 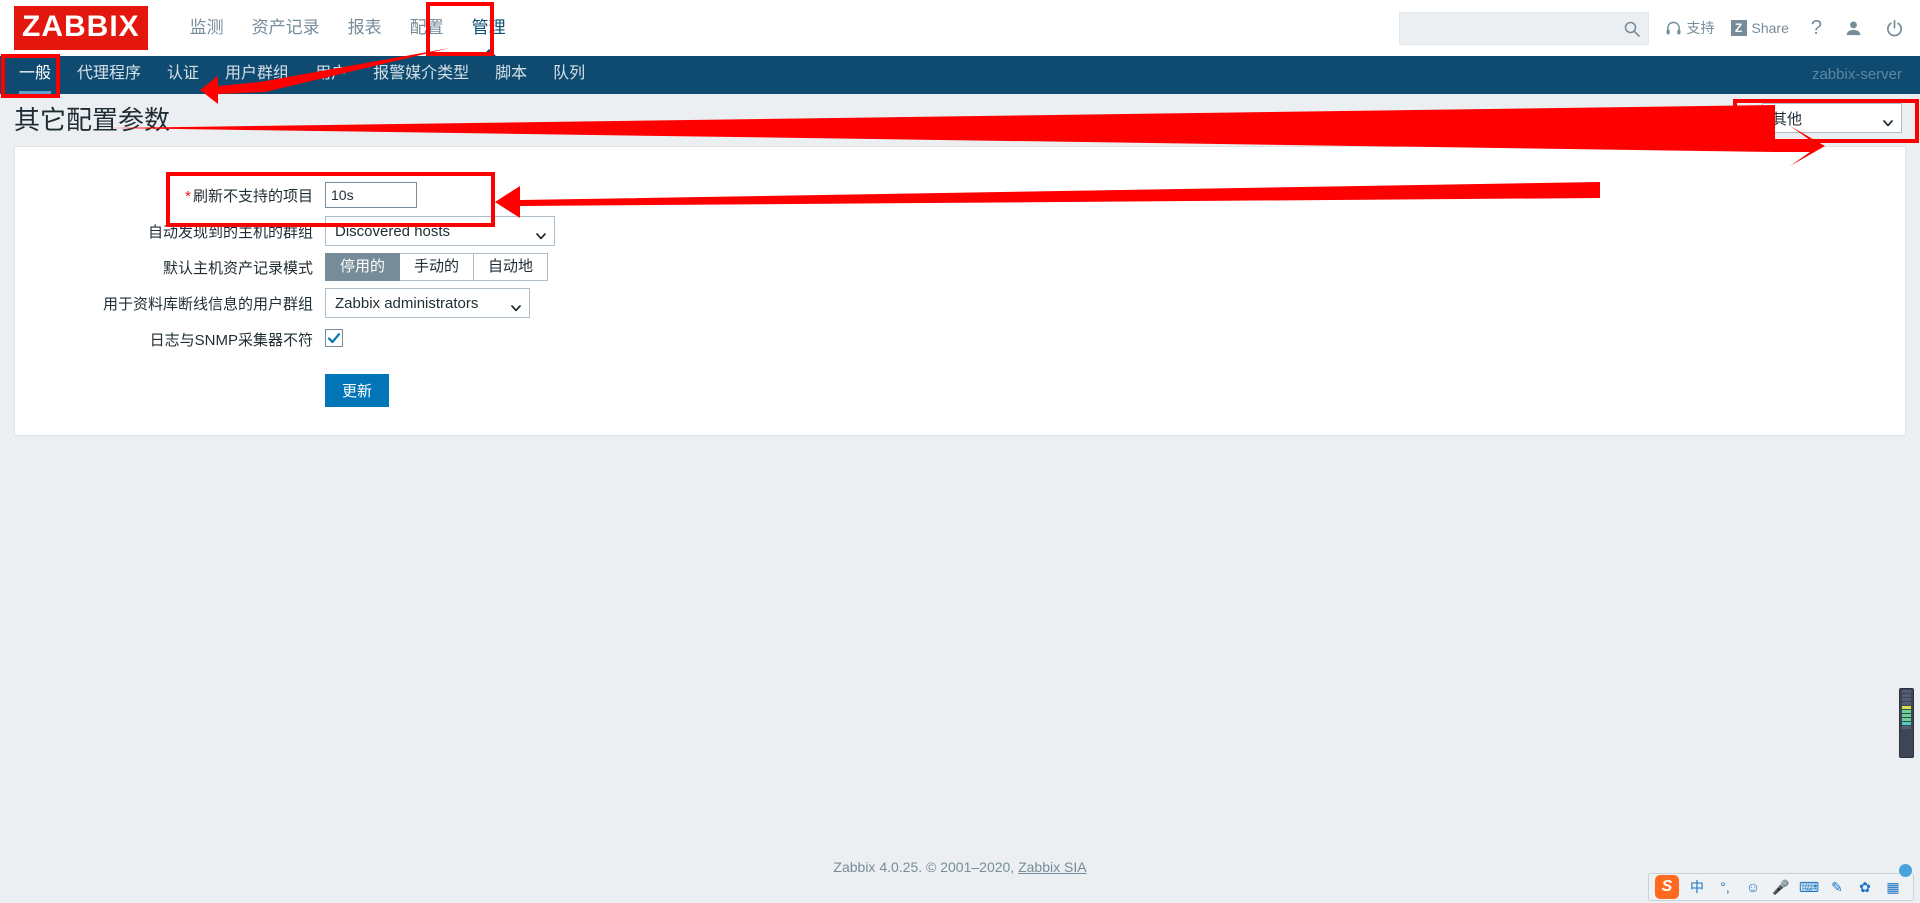 I want to click on section-select-wrap: 其他, so click(x=1832, y=118).